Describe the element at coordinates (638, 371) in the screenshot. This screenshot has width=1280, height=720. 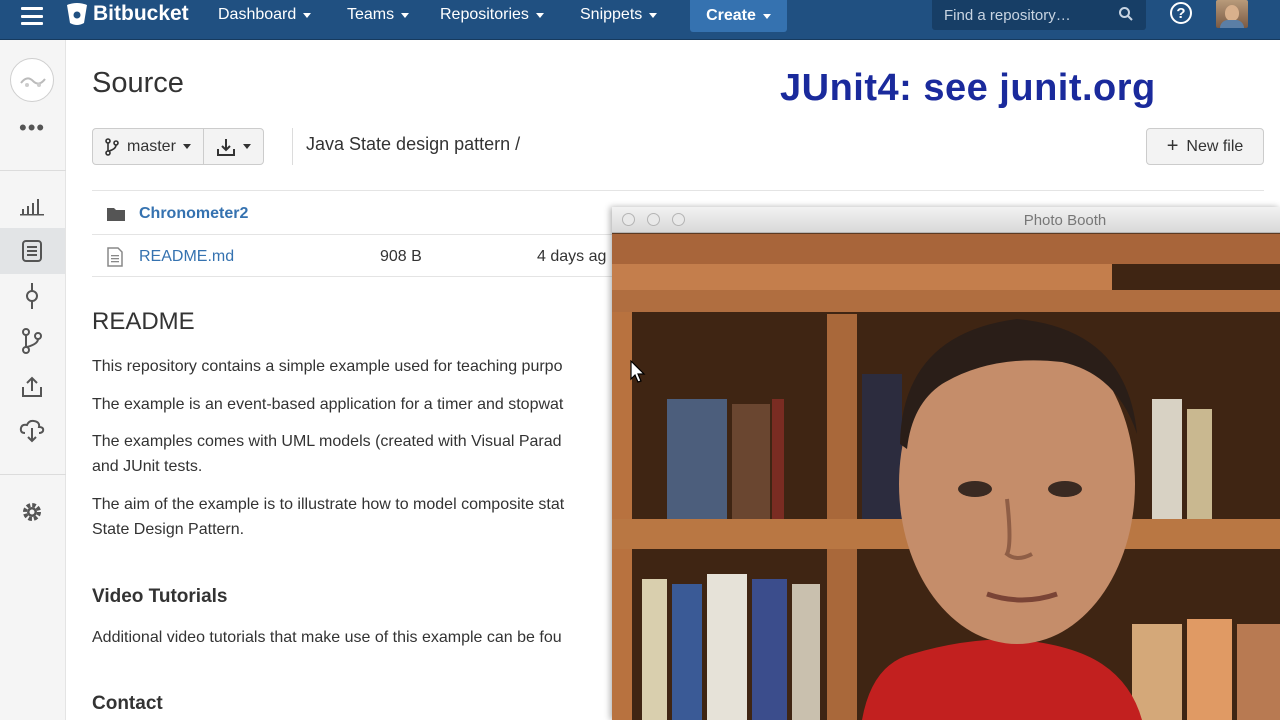
I see `mouse-cursor-icon` at that location.